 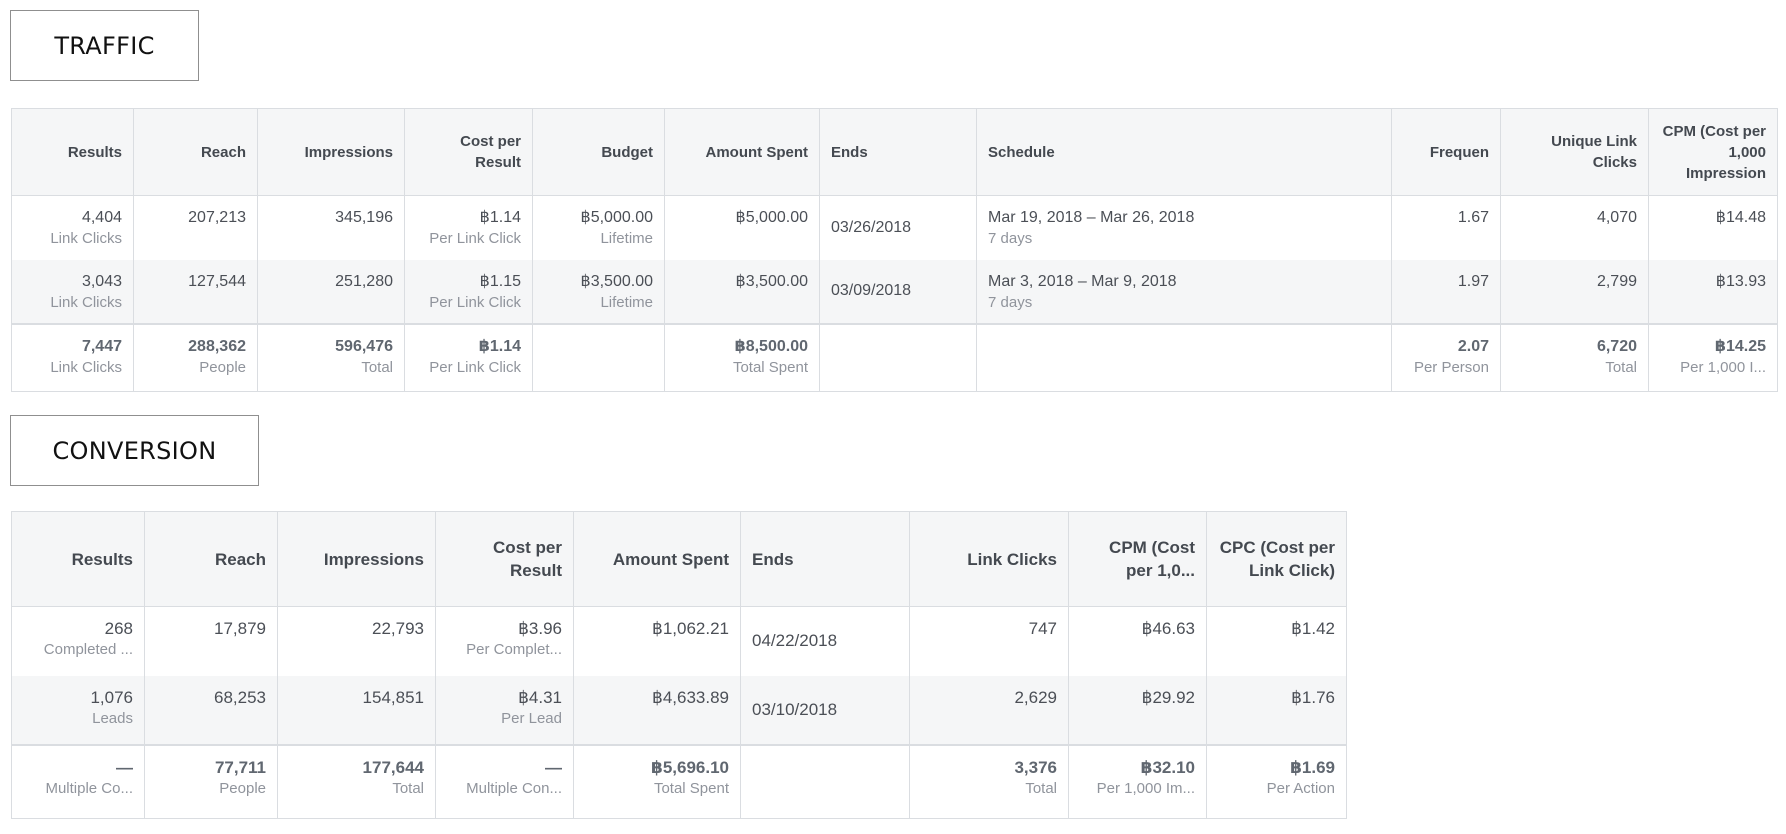 I want to click on cell-cpm: ฿14.48, so click(x=1740, y=217).